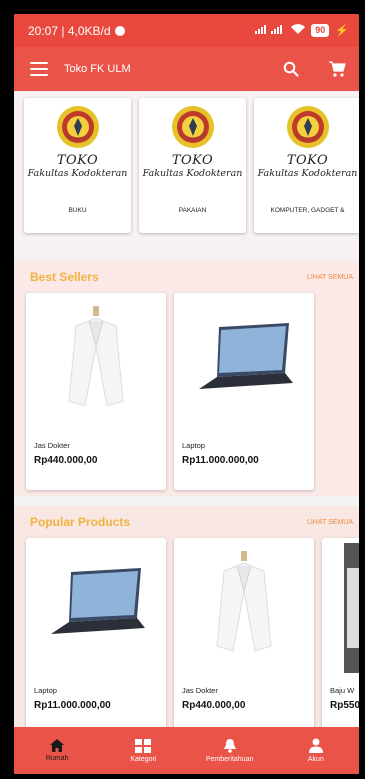 The height and width of the screenshot is (779, 365). I want to click on category-icon, so click(143, 745).